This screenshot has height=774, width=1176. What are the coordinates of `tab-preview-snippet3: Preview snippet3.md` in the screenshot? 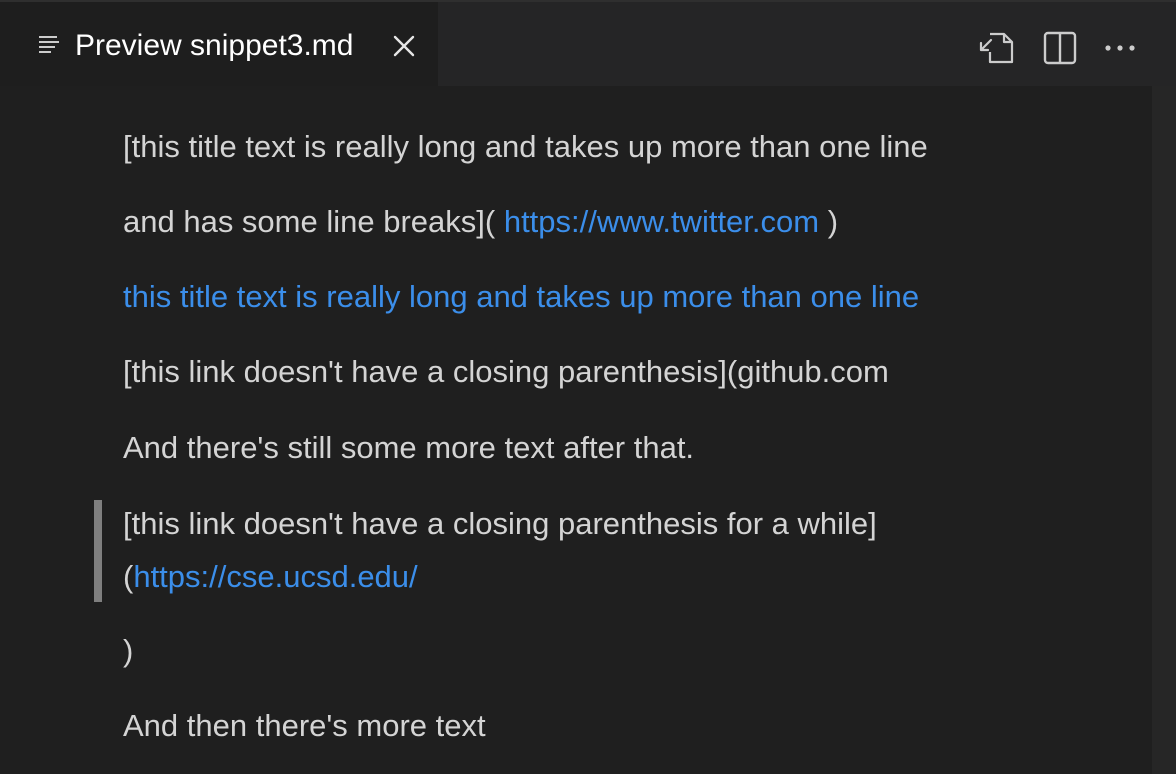 It's located at (219, 44).